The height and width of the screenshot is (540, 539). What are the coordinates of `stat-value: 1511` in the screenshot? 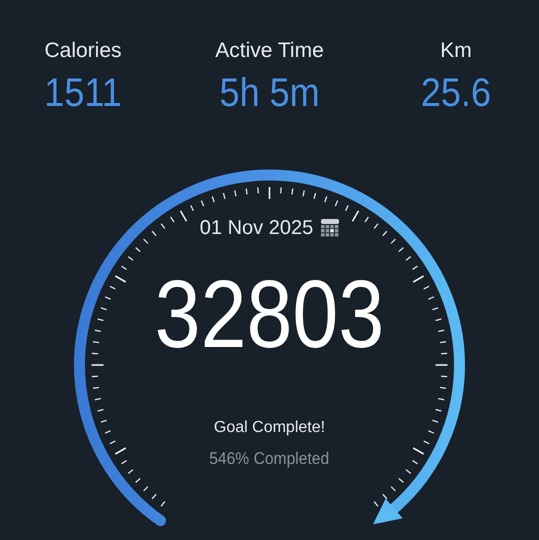 It's located at (83, 93).